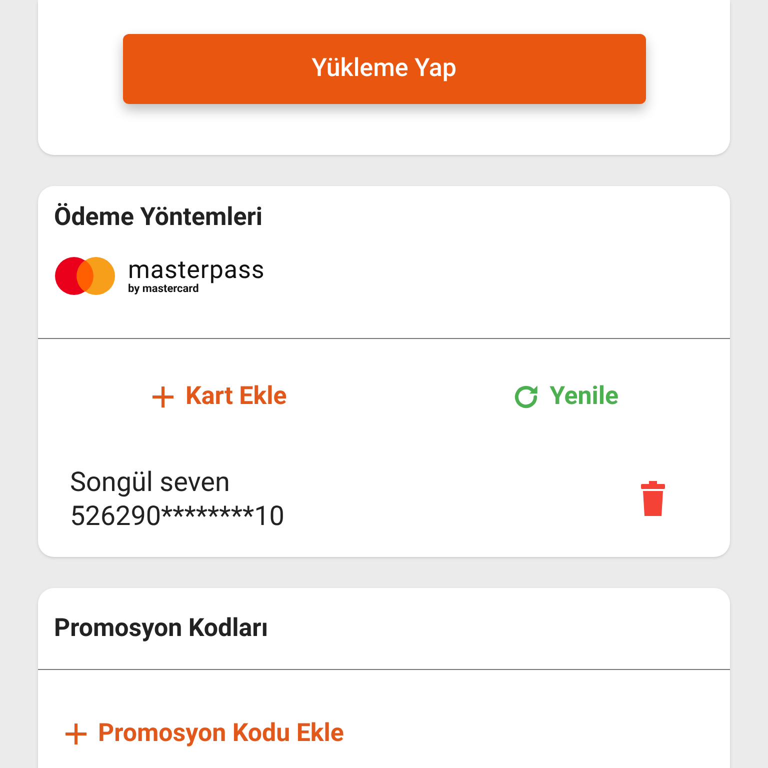 This screenshot has height=768, width=768. What do you see at coordinates (177, 516) in the screenshot?
I see `card-number: 526290********10` at bounding box center [177, 516].